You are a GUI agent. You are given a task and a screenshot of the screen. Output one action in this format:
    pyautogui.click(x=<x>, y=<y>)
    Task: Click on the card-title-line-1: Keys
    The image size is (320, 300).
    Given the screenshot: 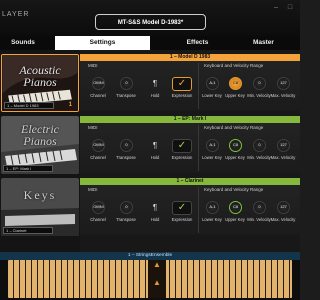 What is the action you would take?
    pyautogui.click(x=40, y=195)
    